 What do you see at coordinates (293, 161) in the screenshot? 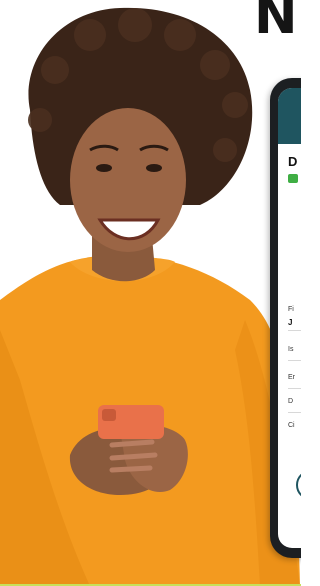
I see `screen-title: D` at bounding box center [293, 161].